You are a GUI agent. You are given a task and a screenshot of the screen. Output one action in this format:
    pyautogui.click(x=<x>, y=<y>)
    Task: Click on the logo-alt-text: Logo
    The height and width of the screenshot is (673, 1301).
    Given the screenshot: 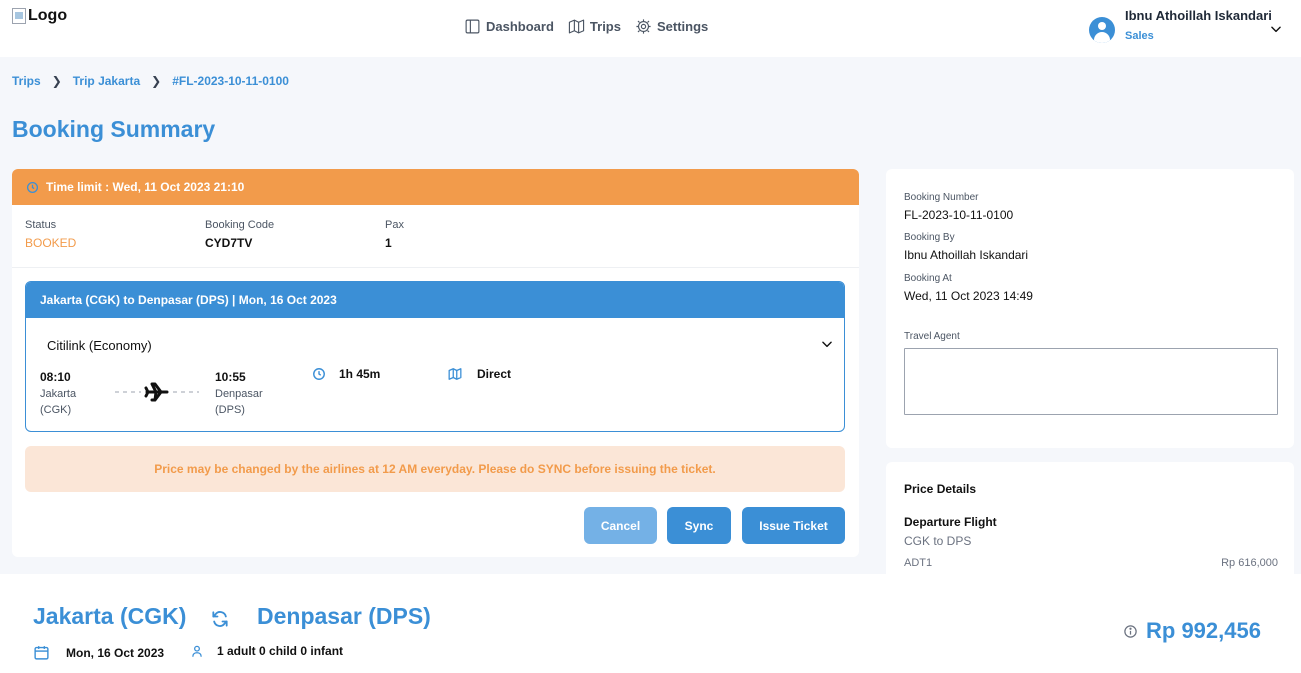 What is the action you would take?
    pyautogui.click(x=48, y=15)
    